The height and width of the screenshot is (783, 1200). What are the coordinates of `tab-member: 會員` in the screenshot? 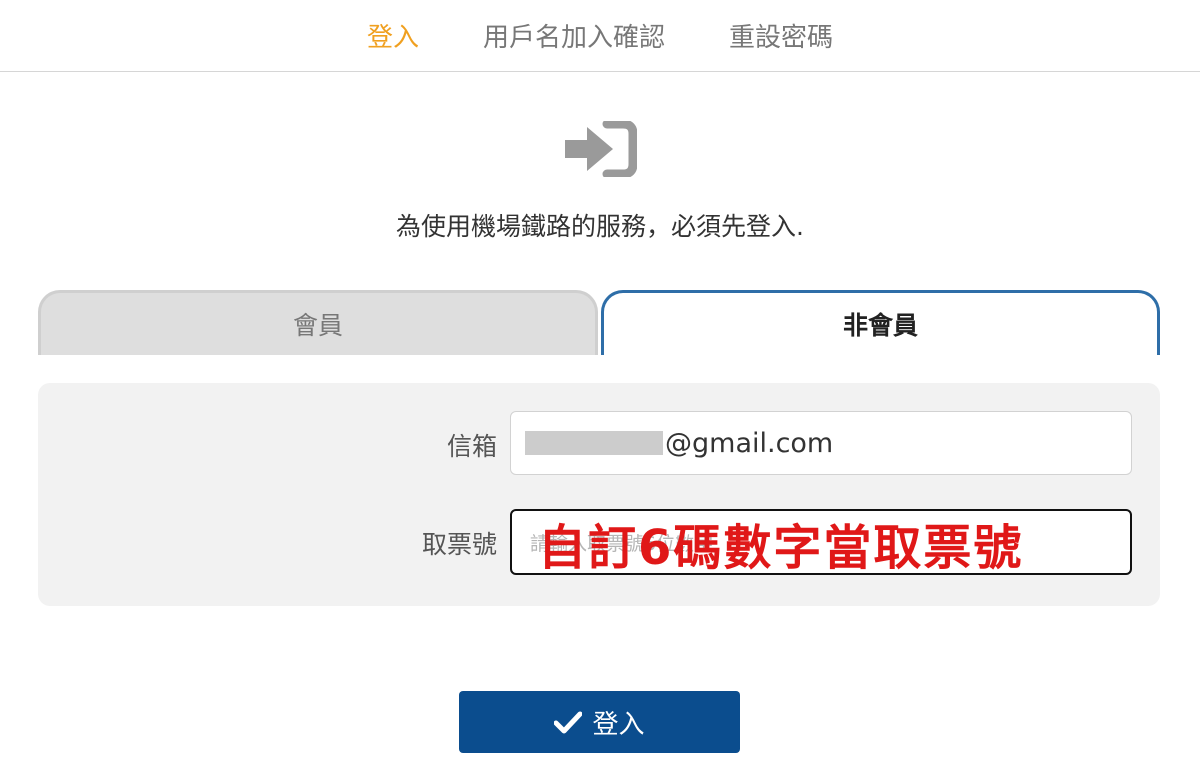 It's located at (318, 322).